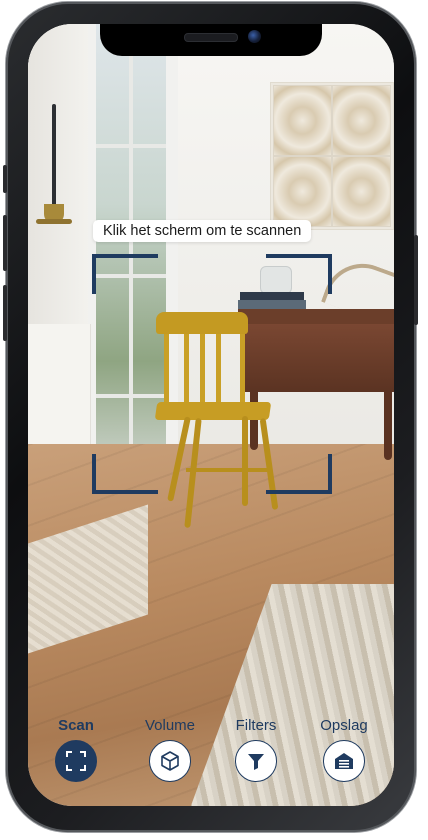 Image resolution: width=428 pixels, height=840 pixels. I want to click on nav-label-filters: Filters, so click(256, 725).